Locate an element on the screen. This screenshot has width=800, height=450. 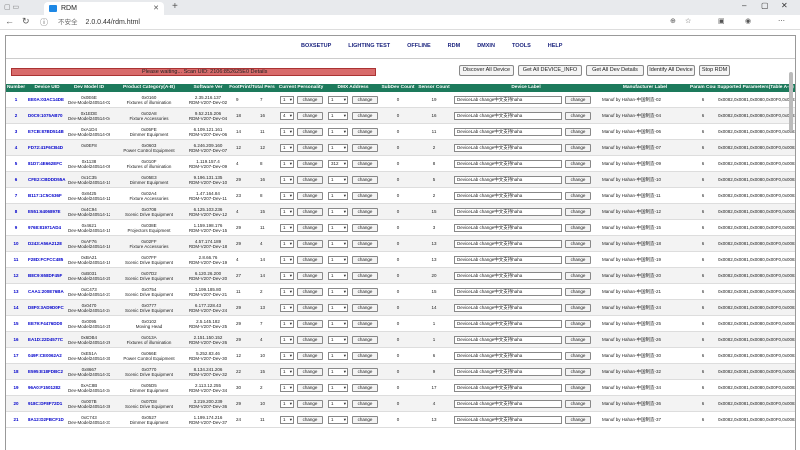
get-all-device-info-button: Get All DEVICE_INFO is located at coordinates (550, 70).